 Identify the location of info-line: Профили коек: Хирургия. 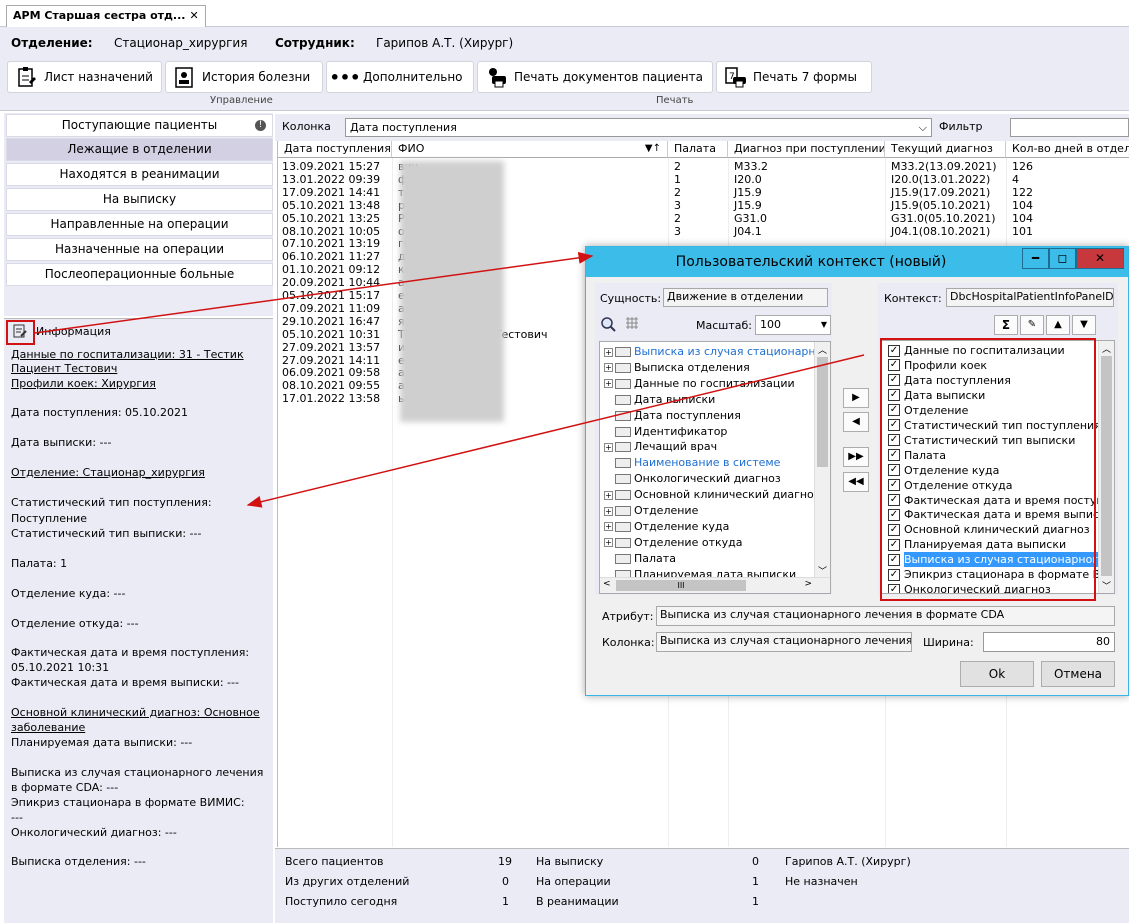
(83, 383).